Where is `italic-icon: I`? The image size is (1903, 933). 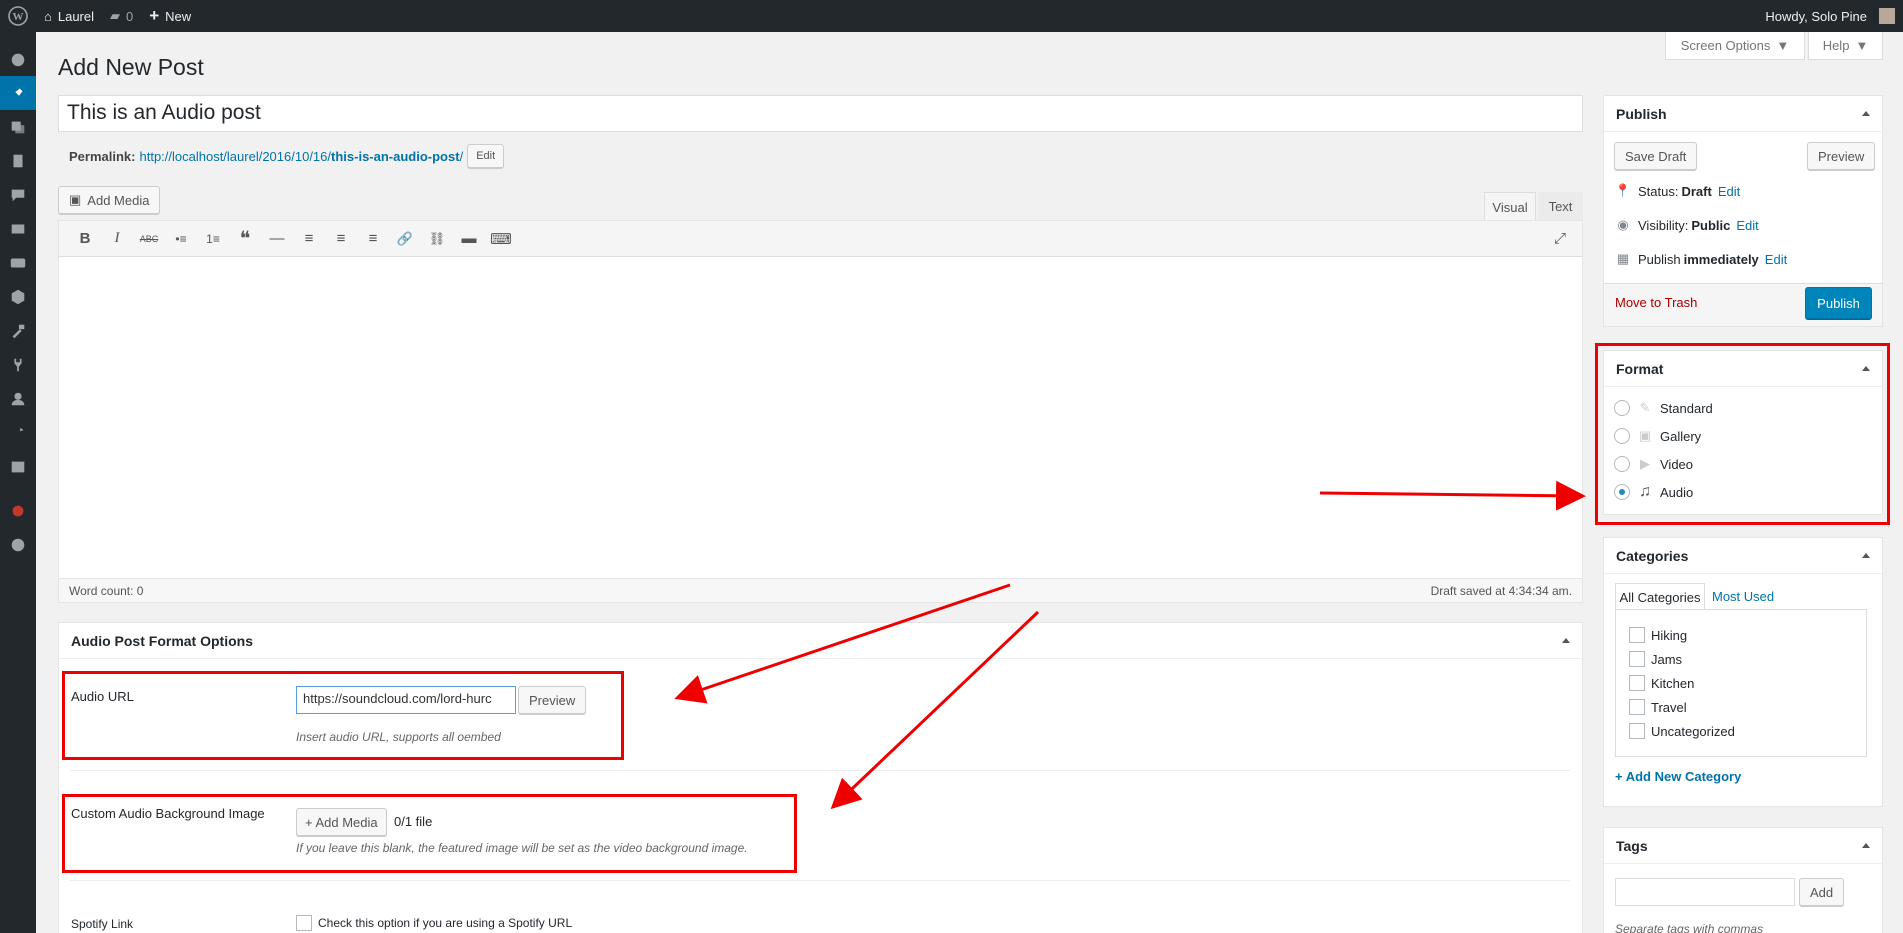
italic-icon: I is located at coordinates (117, 239).